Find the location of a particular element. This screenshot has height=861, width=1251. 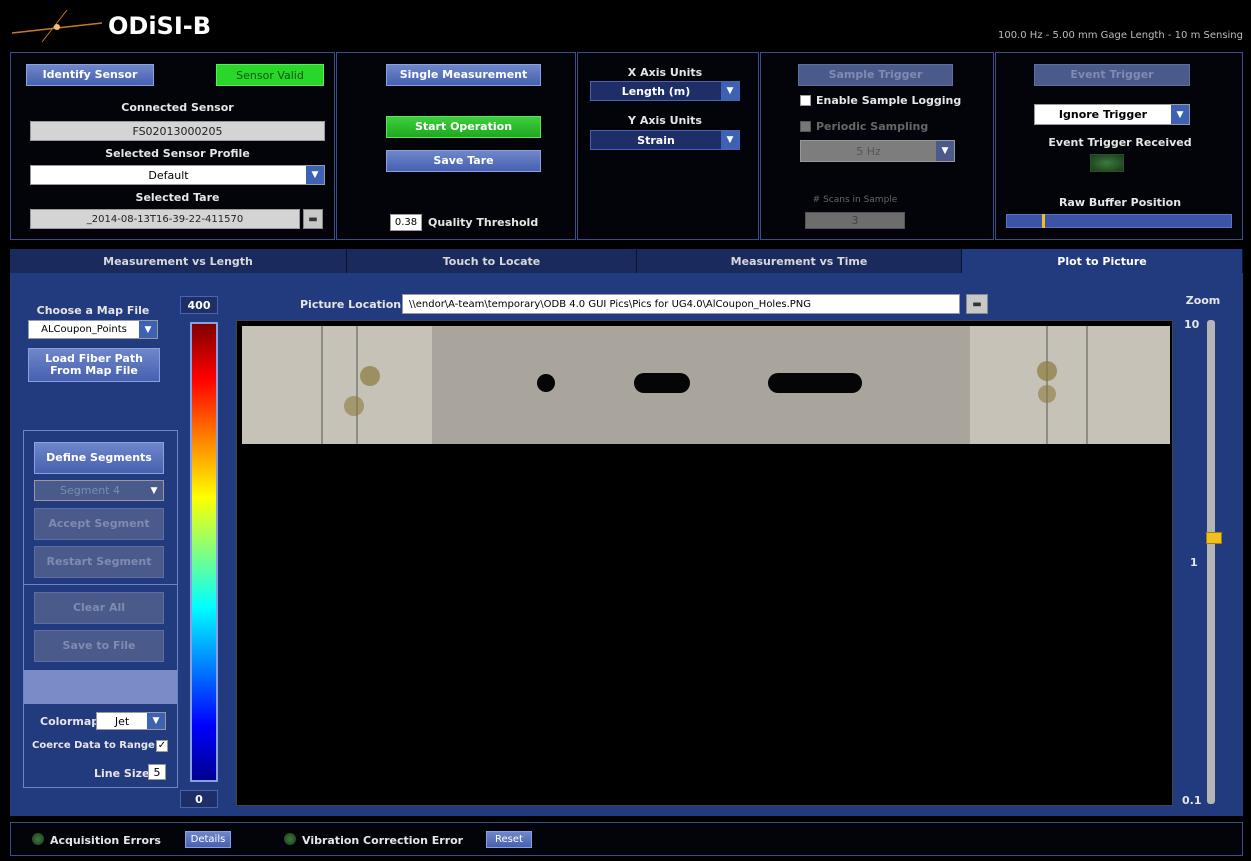

quality-threshold-label: Quality Threshold is located at coordinates (483, 222).